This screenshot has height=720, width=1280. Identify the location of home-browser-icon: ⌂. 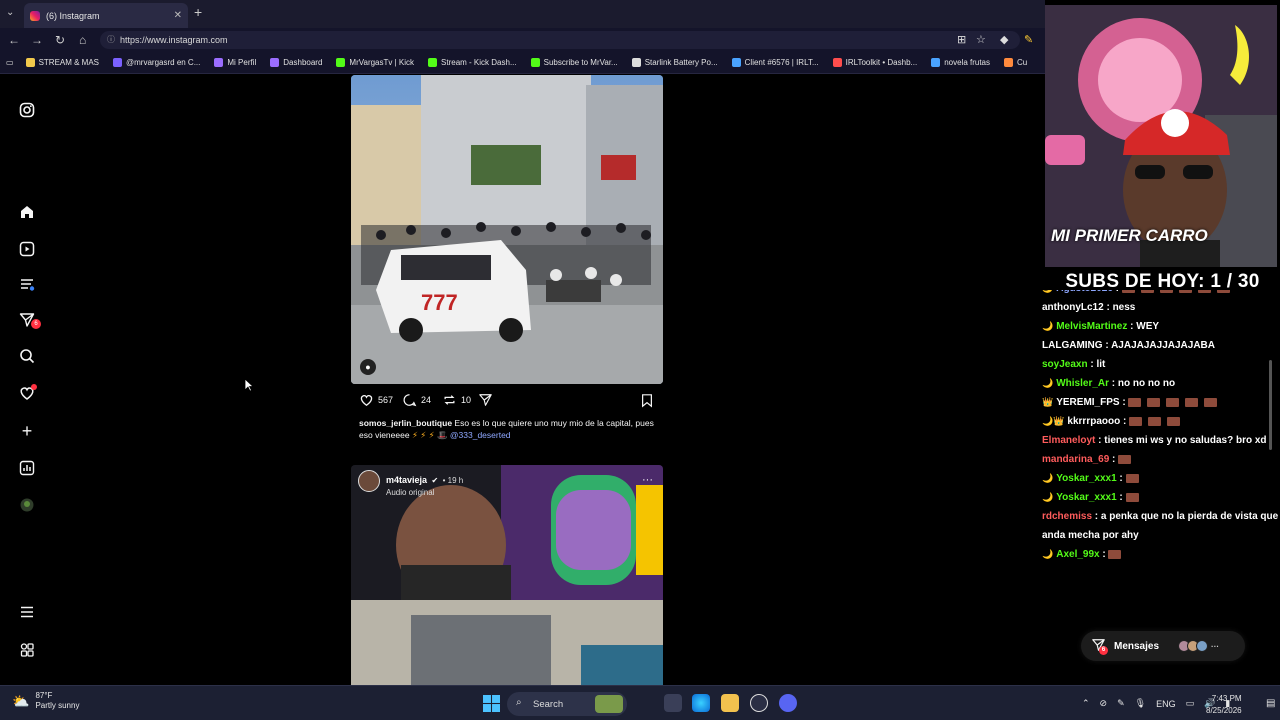
(82, 40).